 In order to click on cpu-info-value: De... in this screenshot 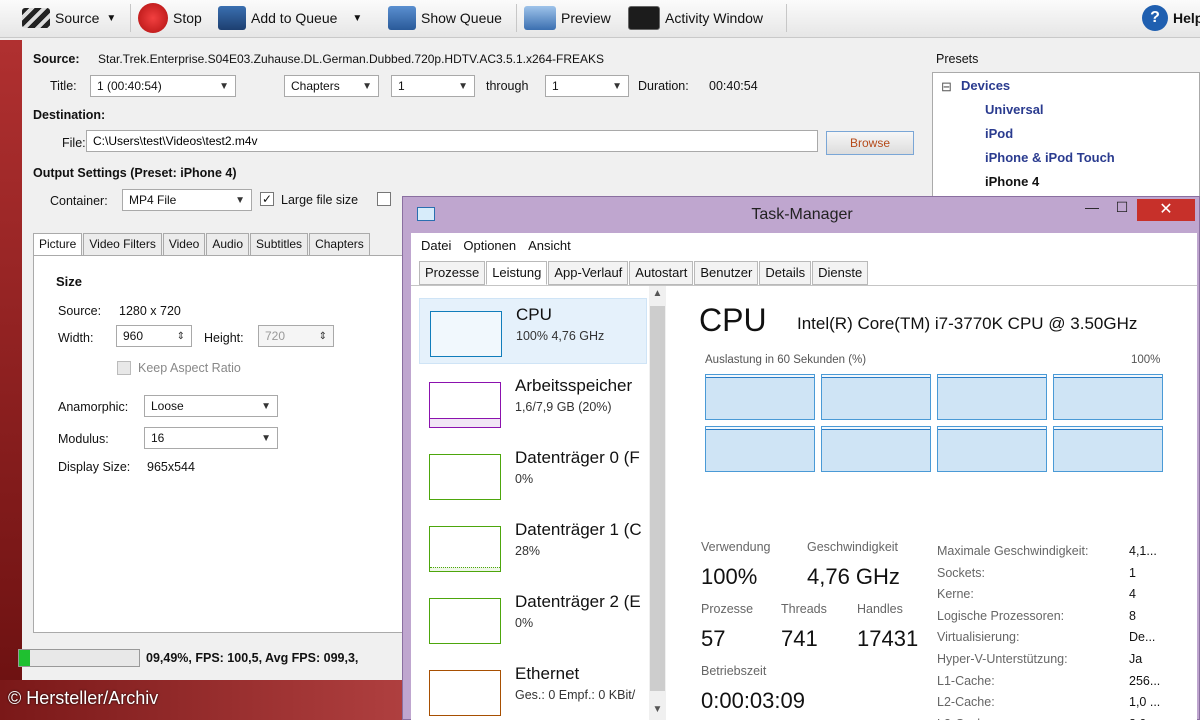, I will do `click(1142, 637)`.